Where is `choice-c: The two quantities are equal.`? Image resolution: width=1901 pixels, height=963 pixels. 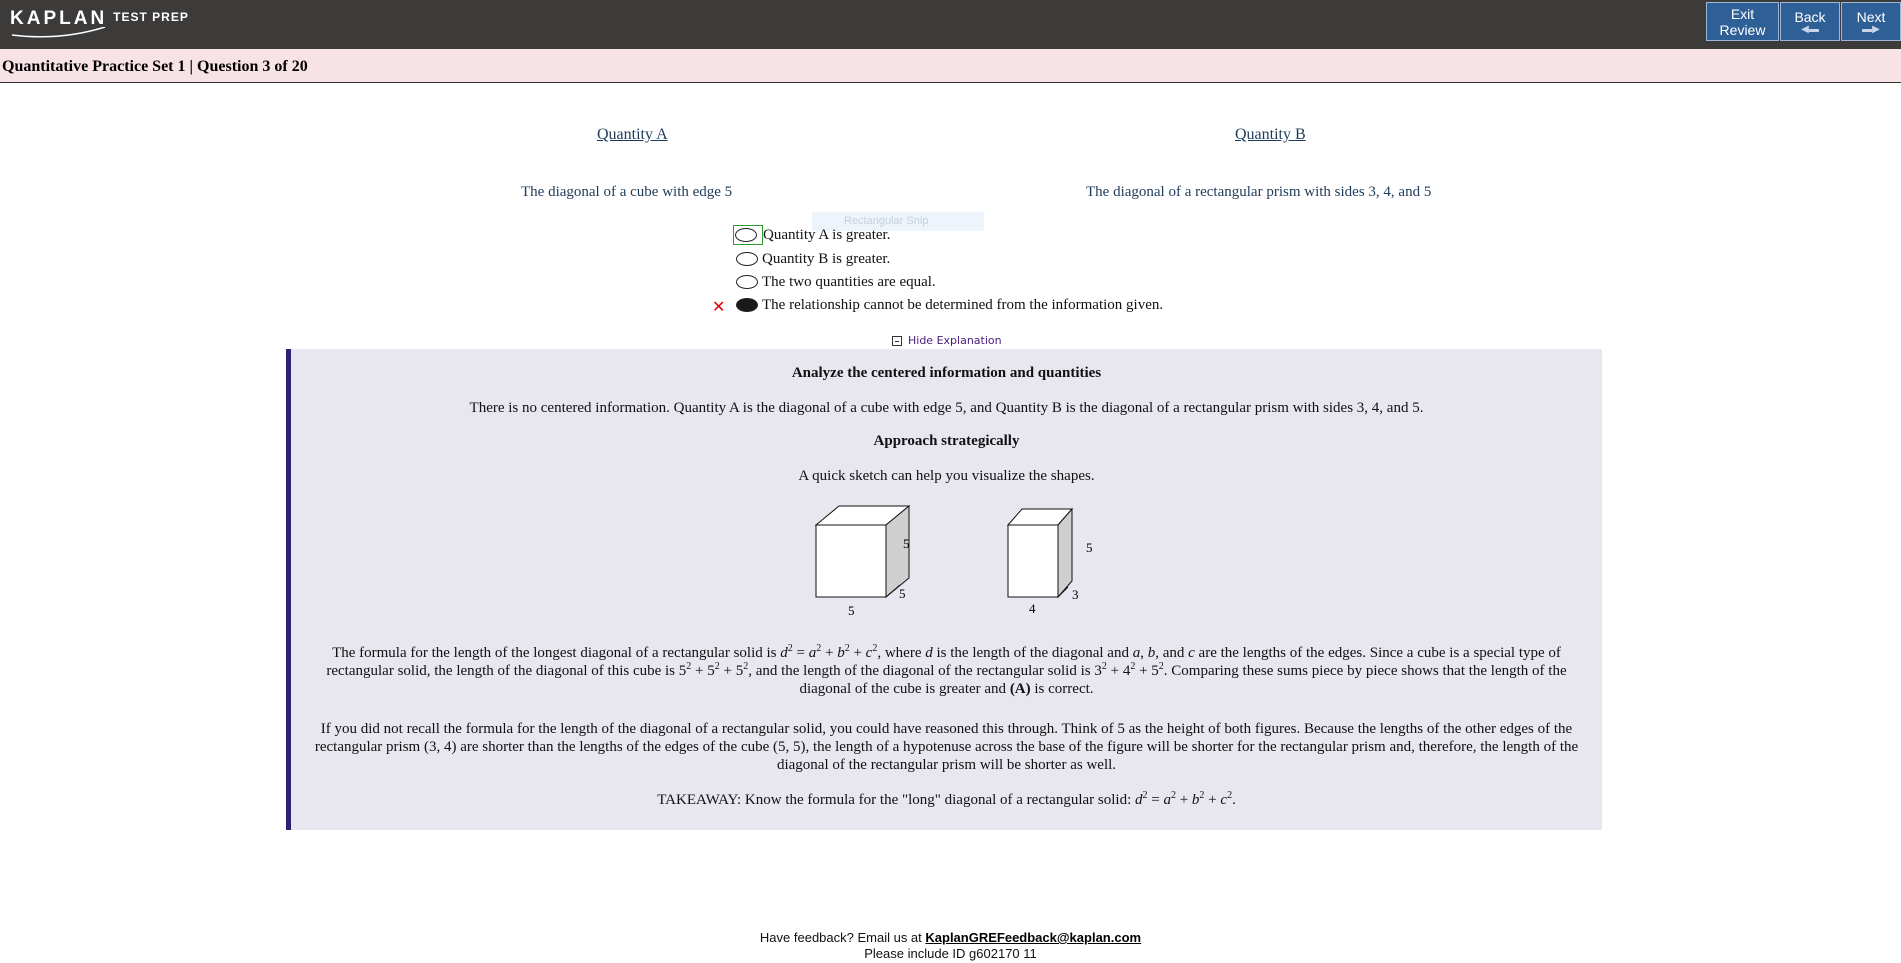 choice-c: The two quantities are equal. is located at coordinates (836, 282).